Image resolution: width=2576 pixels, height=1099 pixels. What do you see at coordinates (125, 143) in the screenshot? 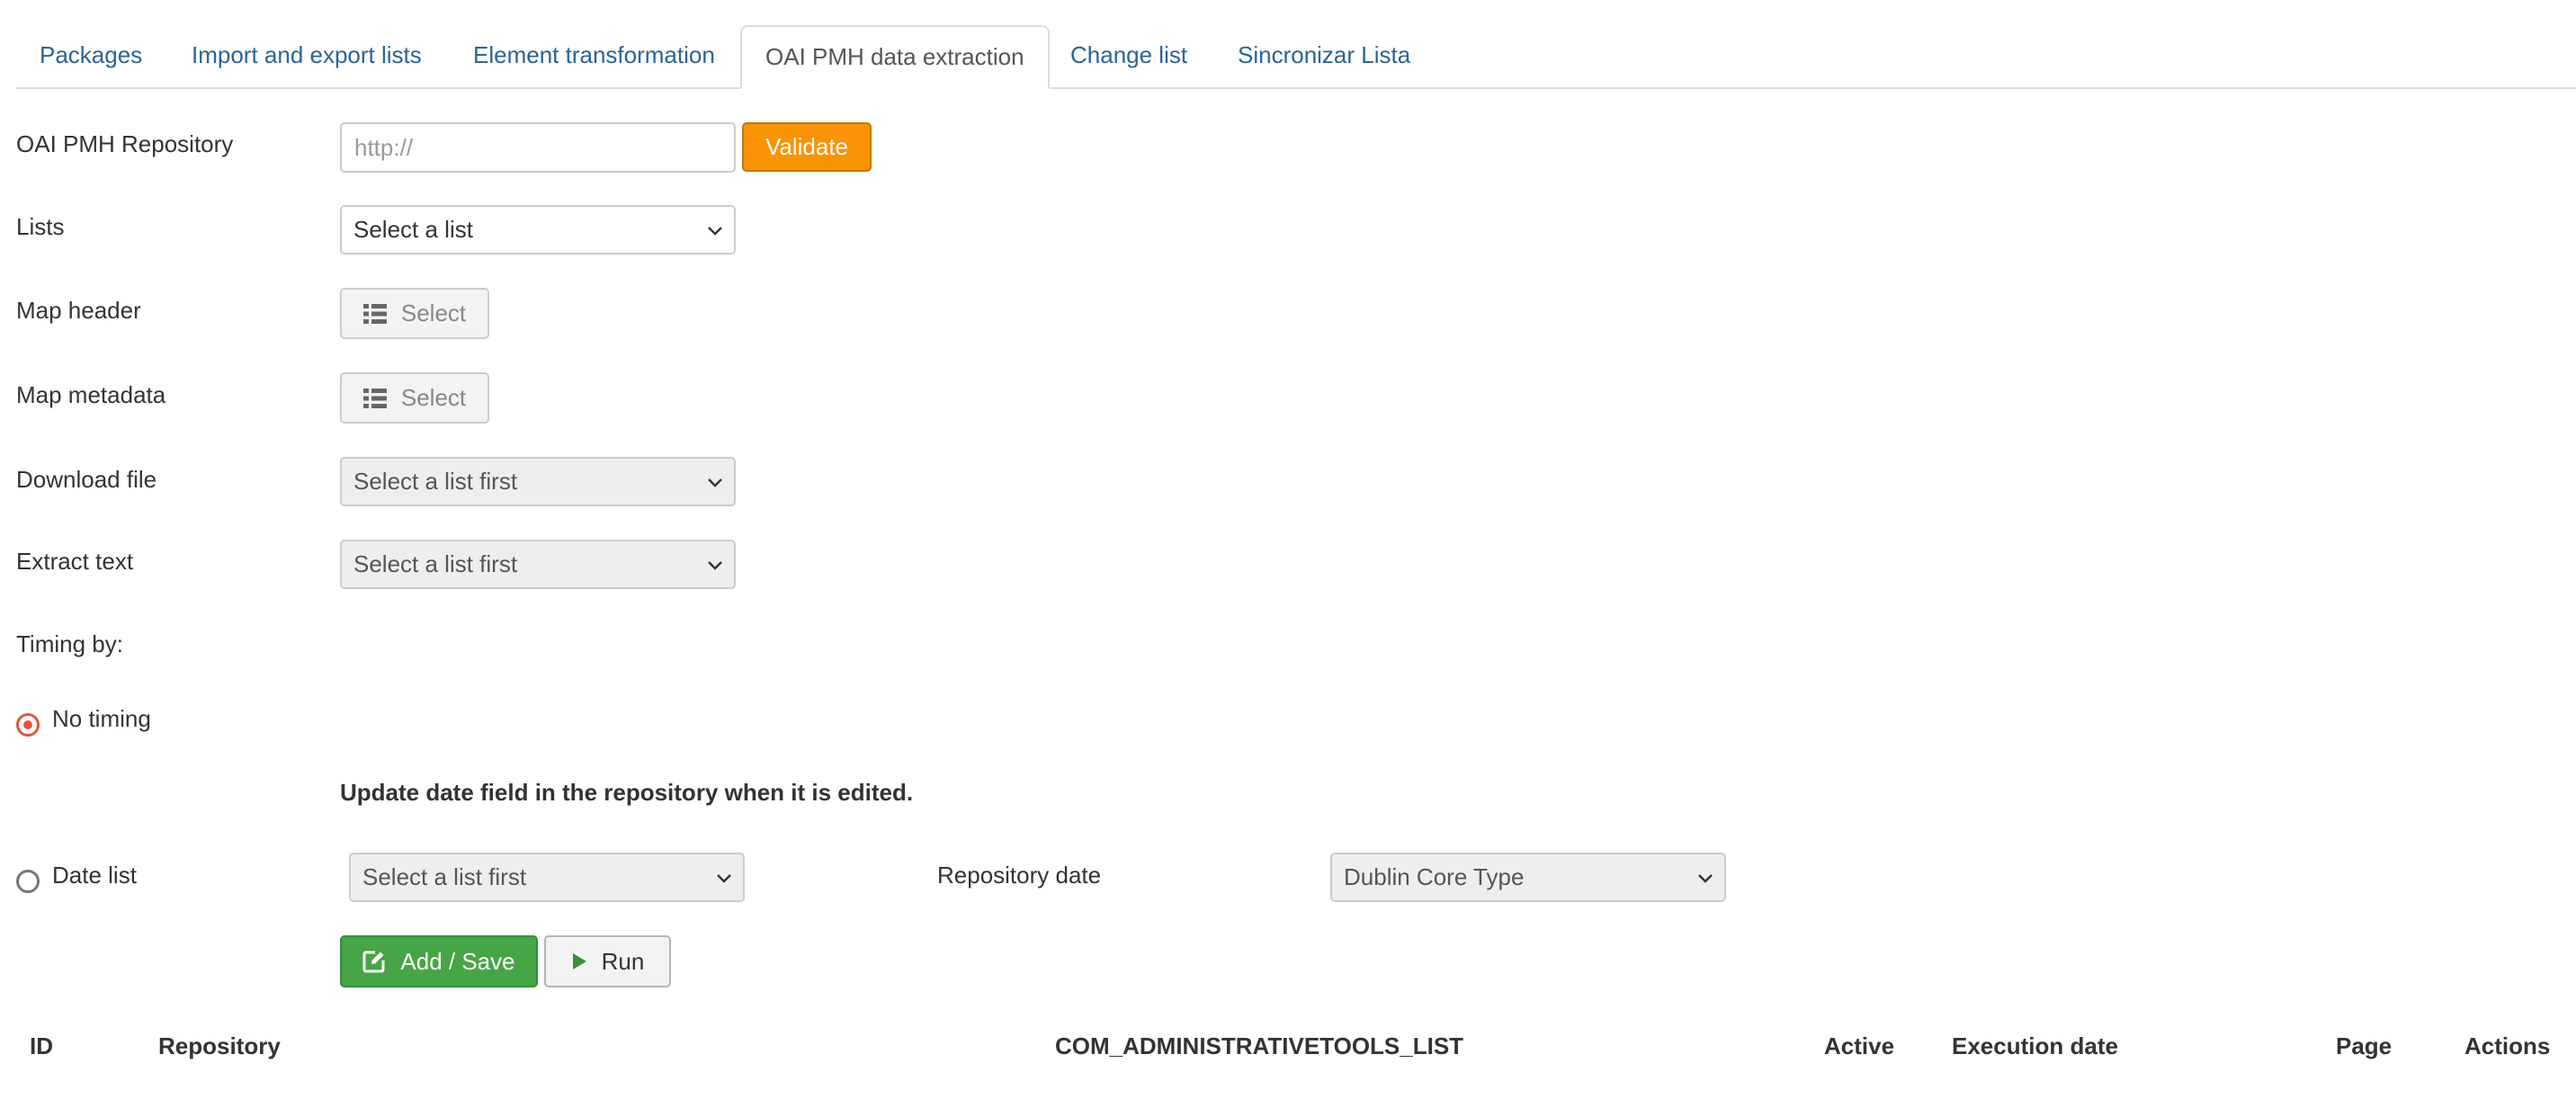
I see `repository-label: OAI PMH Repository` at bounding box center [125, 143].